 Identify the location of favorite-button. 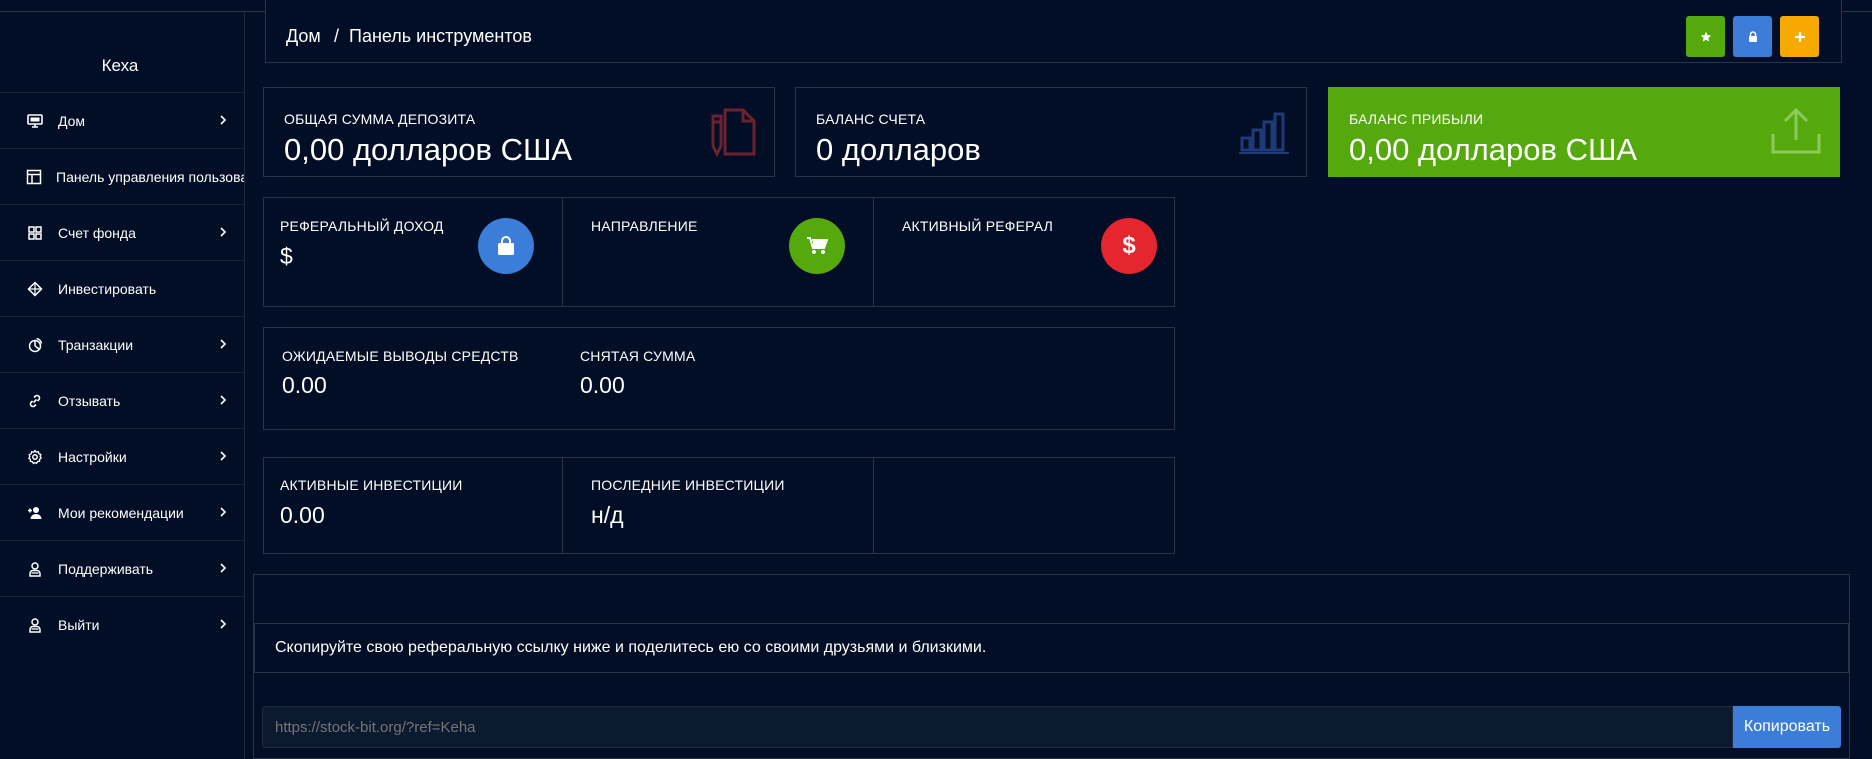
(1705, 36).